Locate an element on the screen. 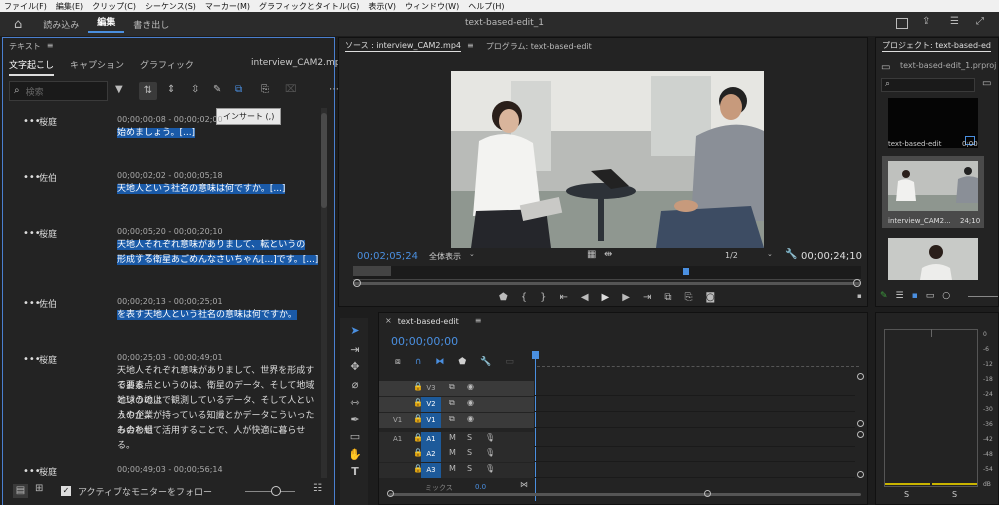 This screenshot has height=505, width=999. zoom-slider-handle is located at coordinates (276, 491).